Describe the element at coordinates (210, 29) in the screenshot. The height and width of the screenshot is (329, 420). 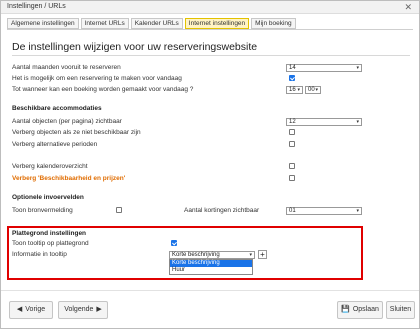
I see `tab-divider` at that location.